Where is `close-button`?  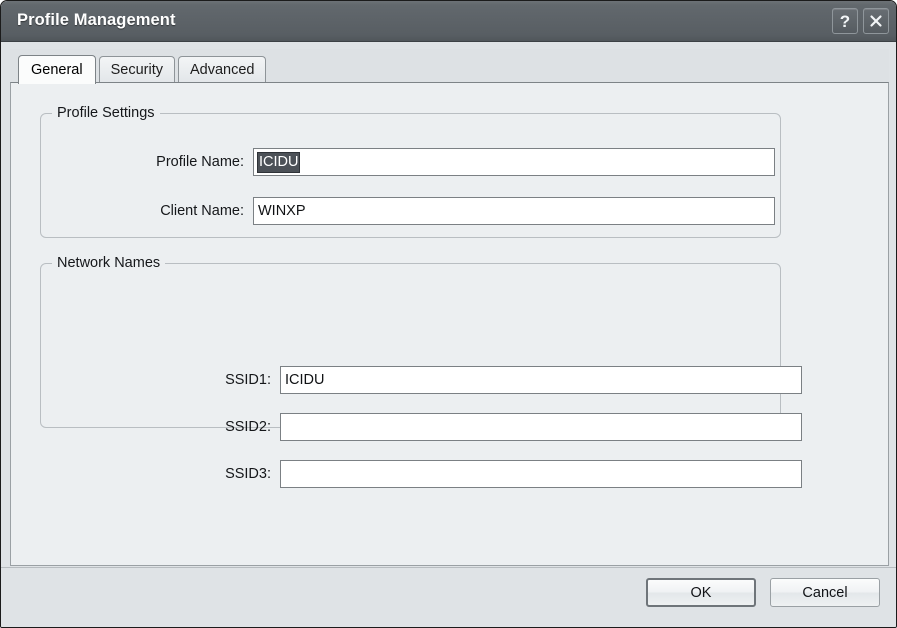 close-button is located at coordinates (876, 21).